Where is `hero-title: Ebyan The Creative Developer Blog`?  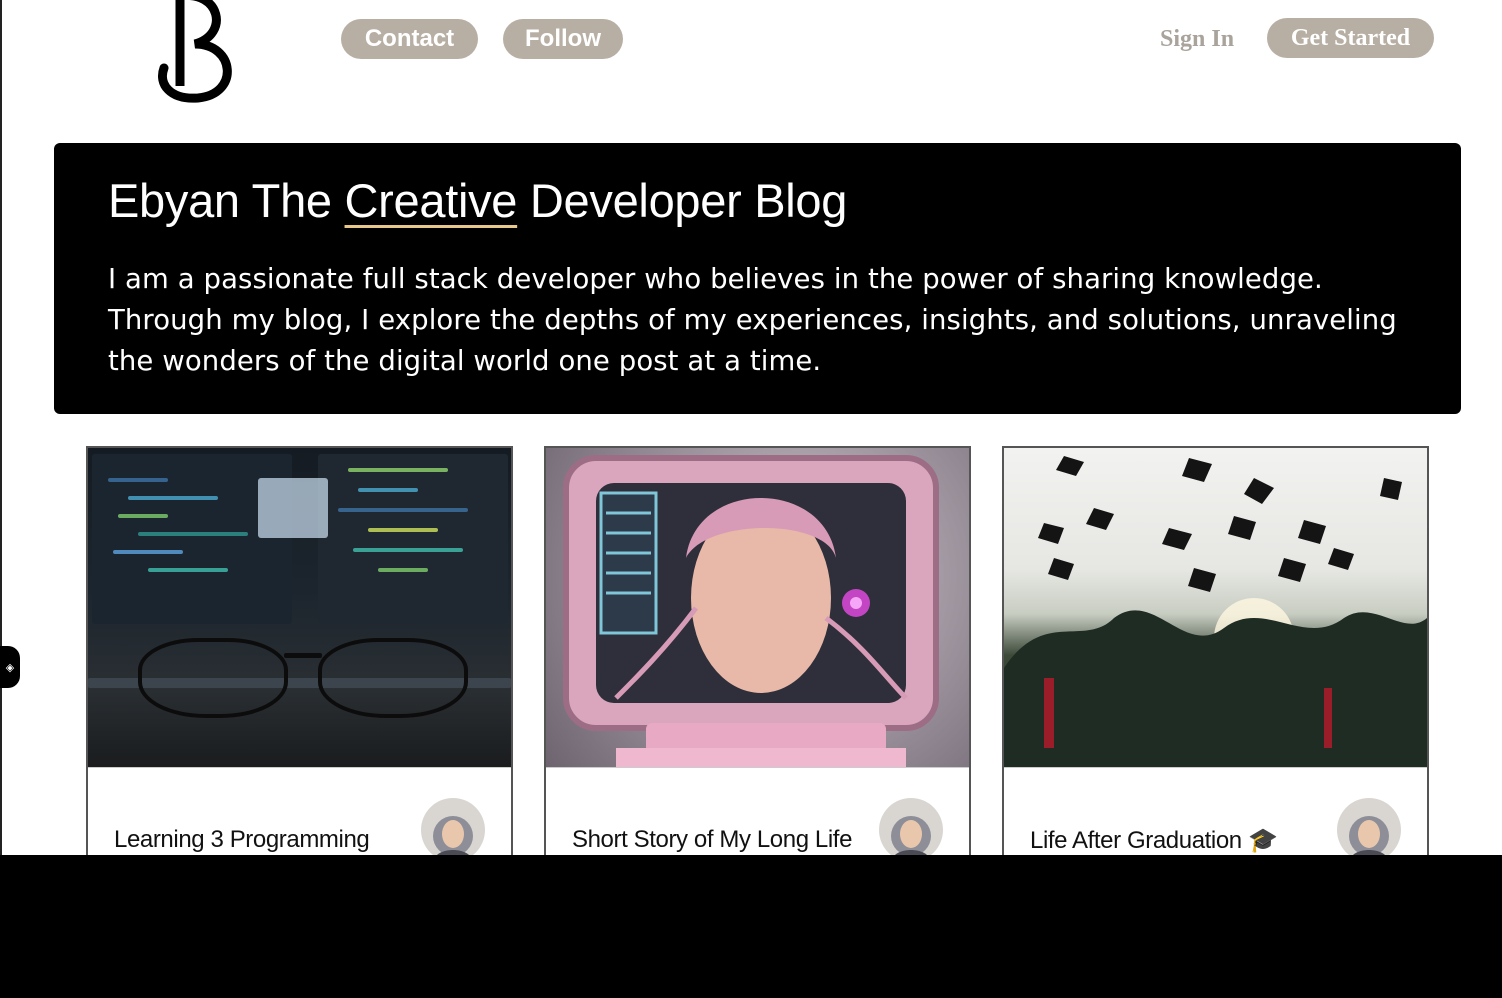 hero-title: Ebyan The Creative Developer Blog is located at coordinates (757, 201).